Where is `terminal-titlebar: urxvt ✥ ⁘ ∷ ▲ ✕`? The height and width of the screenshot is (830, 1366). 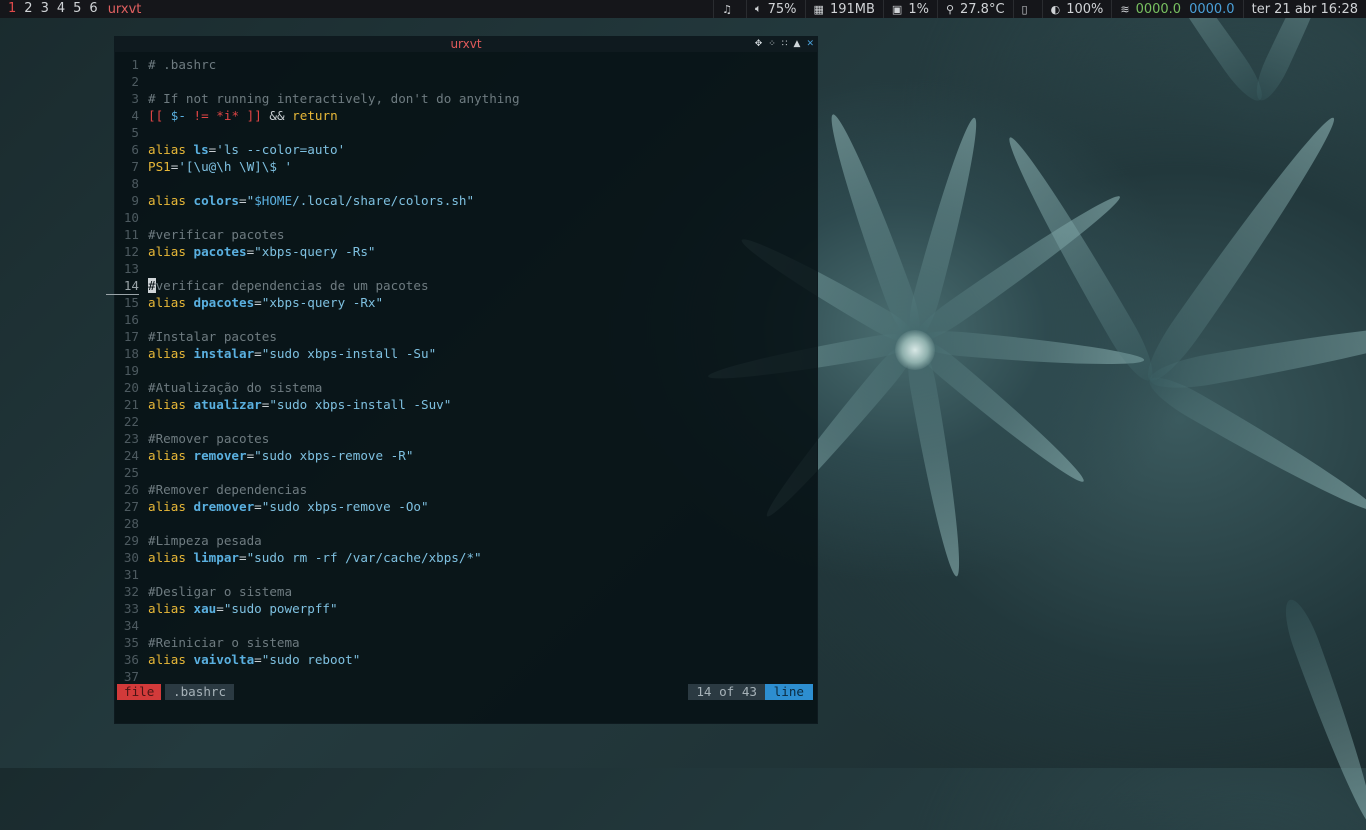 terminal-titlebar: urxvt ✥ ⁘ ∷ ▲ ✕ is located at coordinates (466, 44).